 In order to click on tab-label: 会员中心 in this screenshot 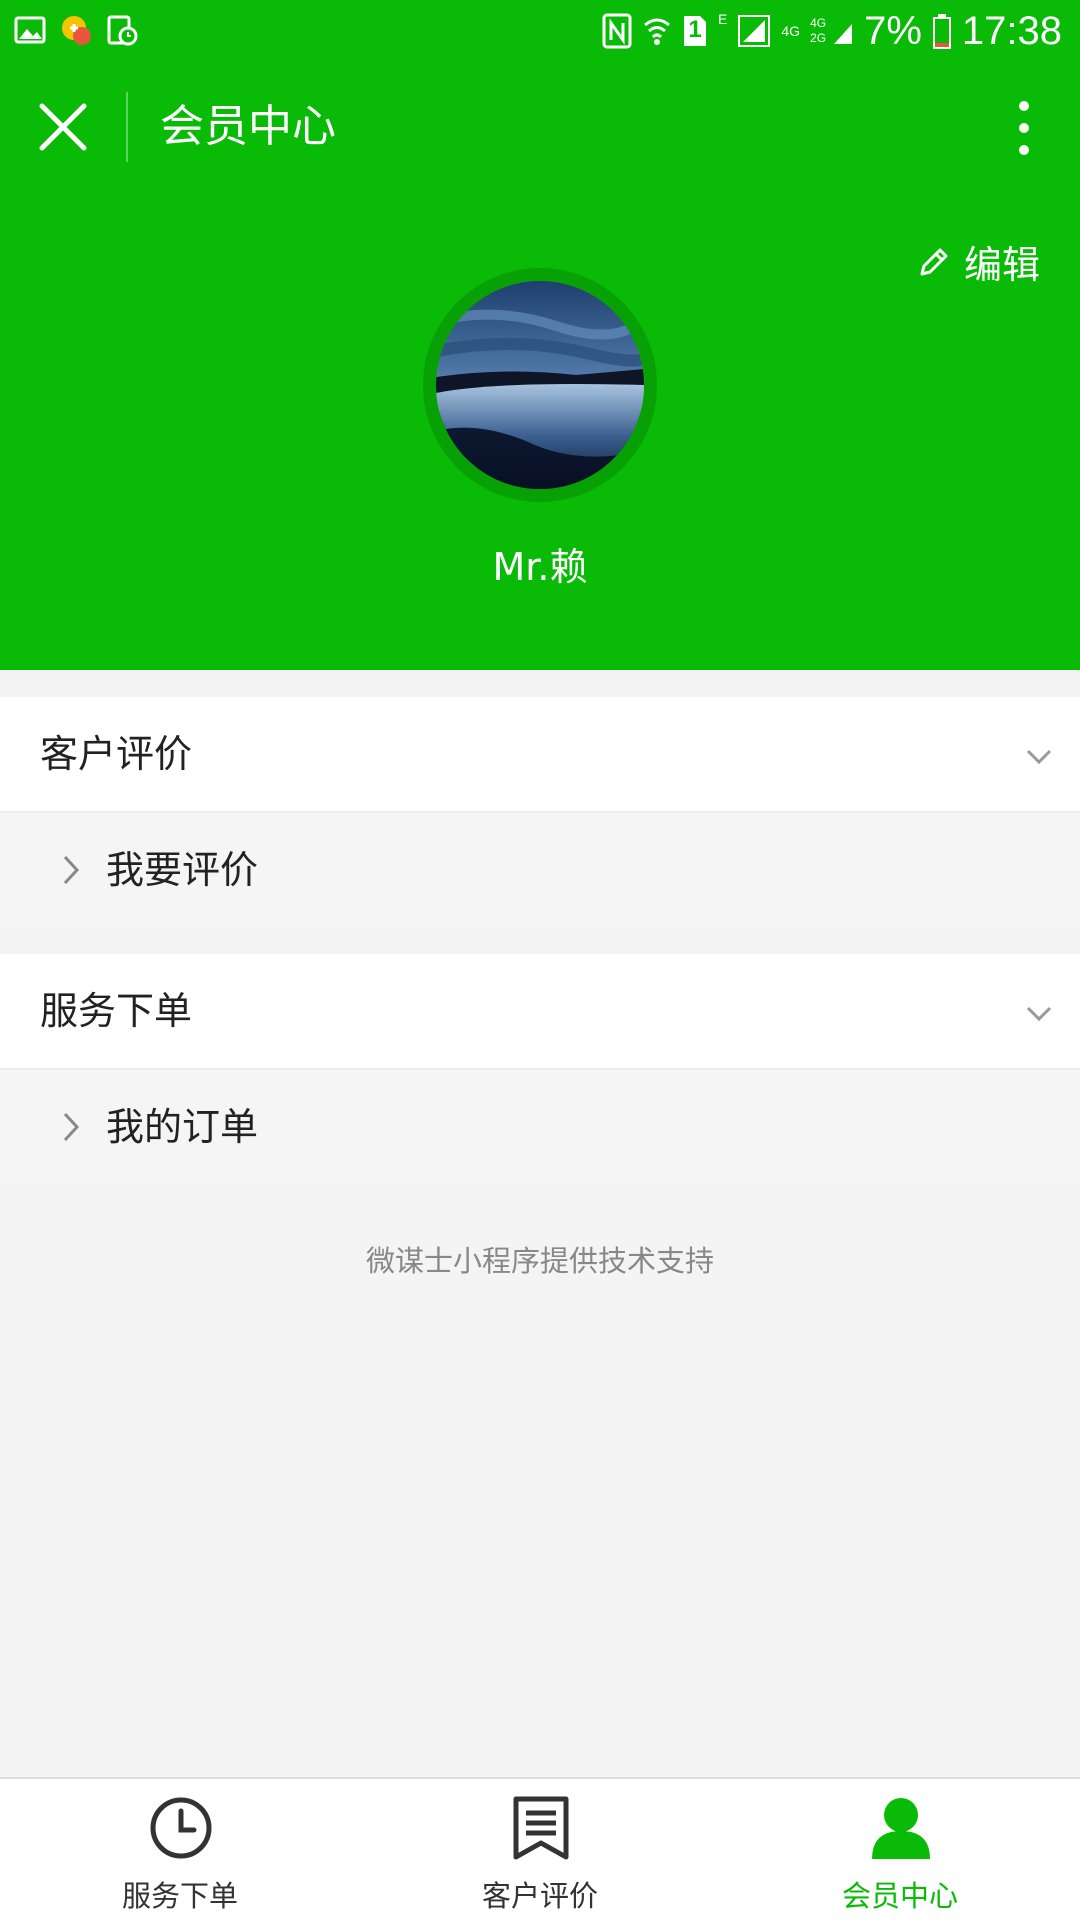, I will do `click(899, 1896)`.